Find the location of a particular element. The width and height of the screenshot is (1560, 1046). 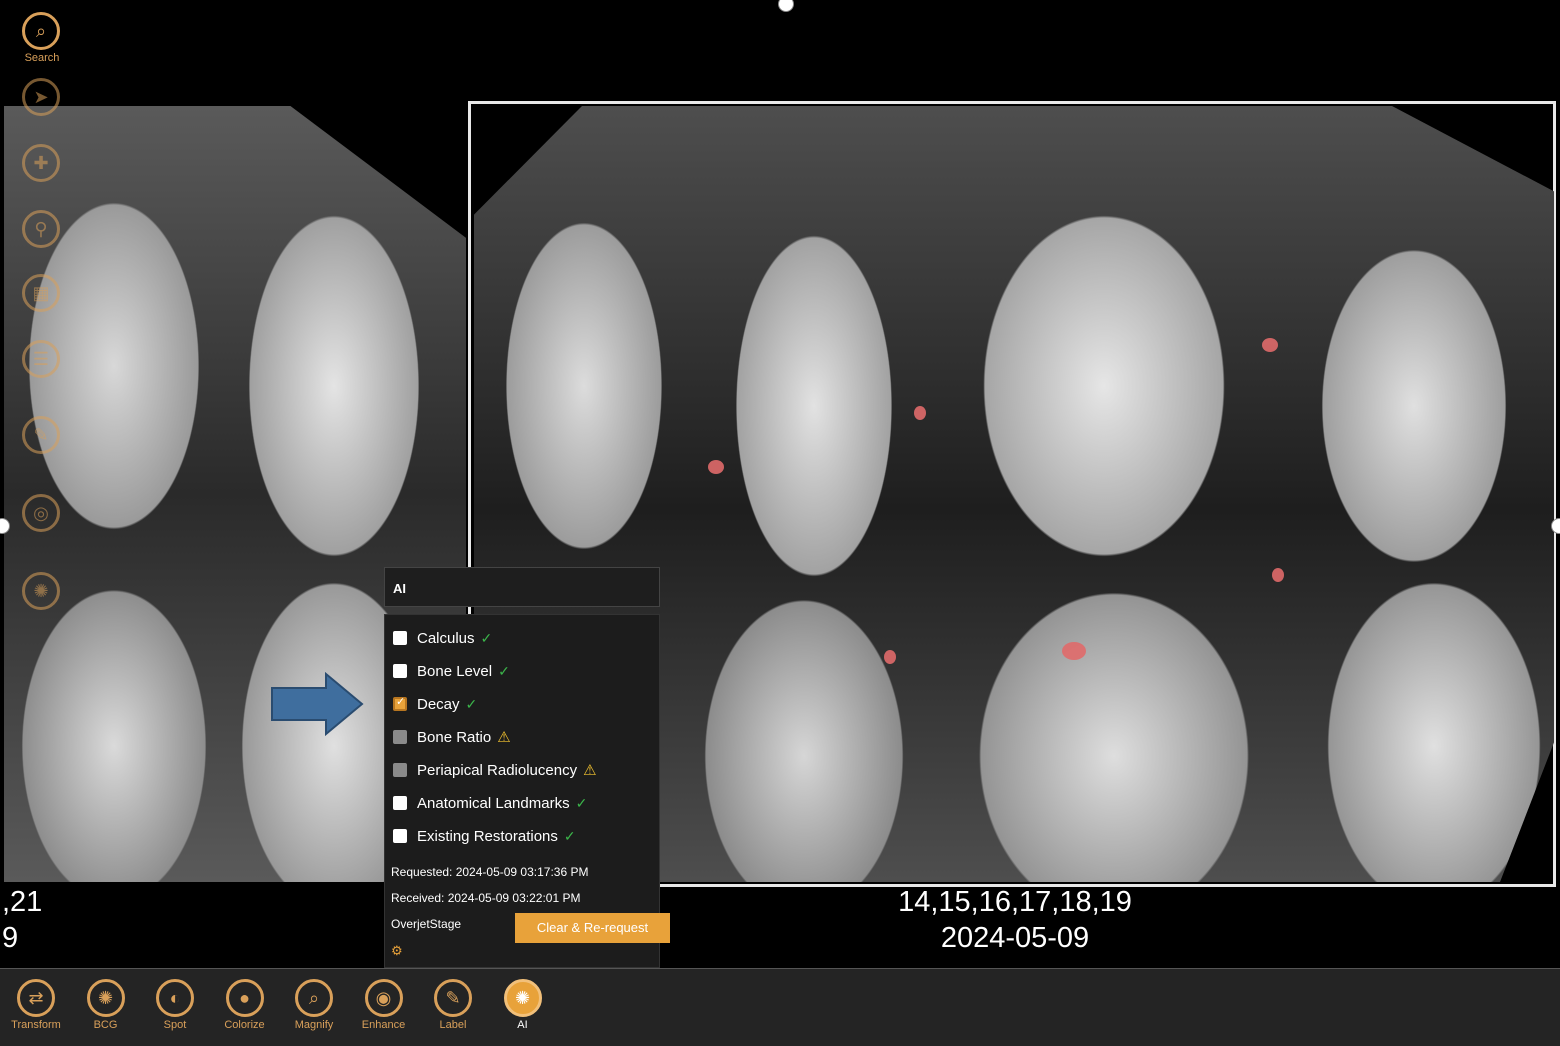

ai-option-bone-ratio: Bone Ratio ⚠ is located at coordinates (452, 737).